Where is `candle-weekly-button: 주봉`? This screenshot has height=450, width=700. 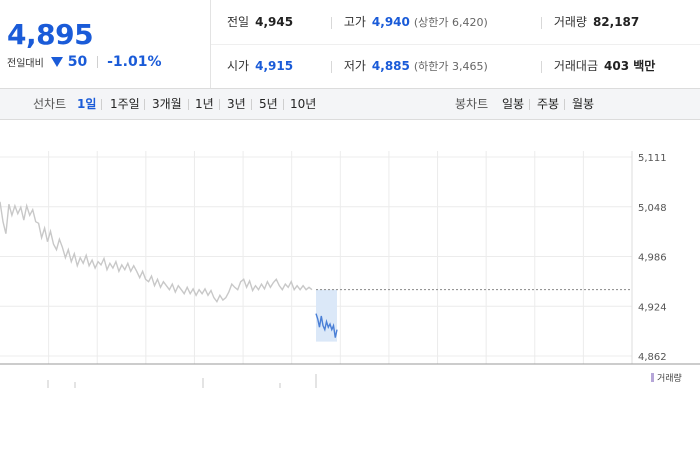
candle-weekly-button: 주봉 is located at coordinates (548, 104).